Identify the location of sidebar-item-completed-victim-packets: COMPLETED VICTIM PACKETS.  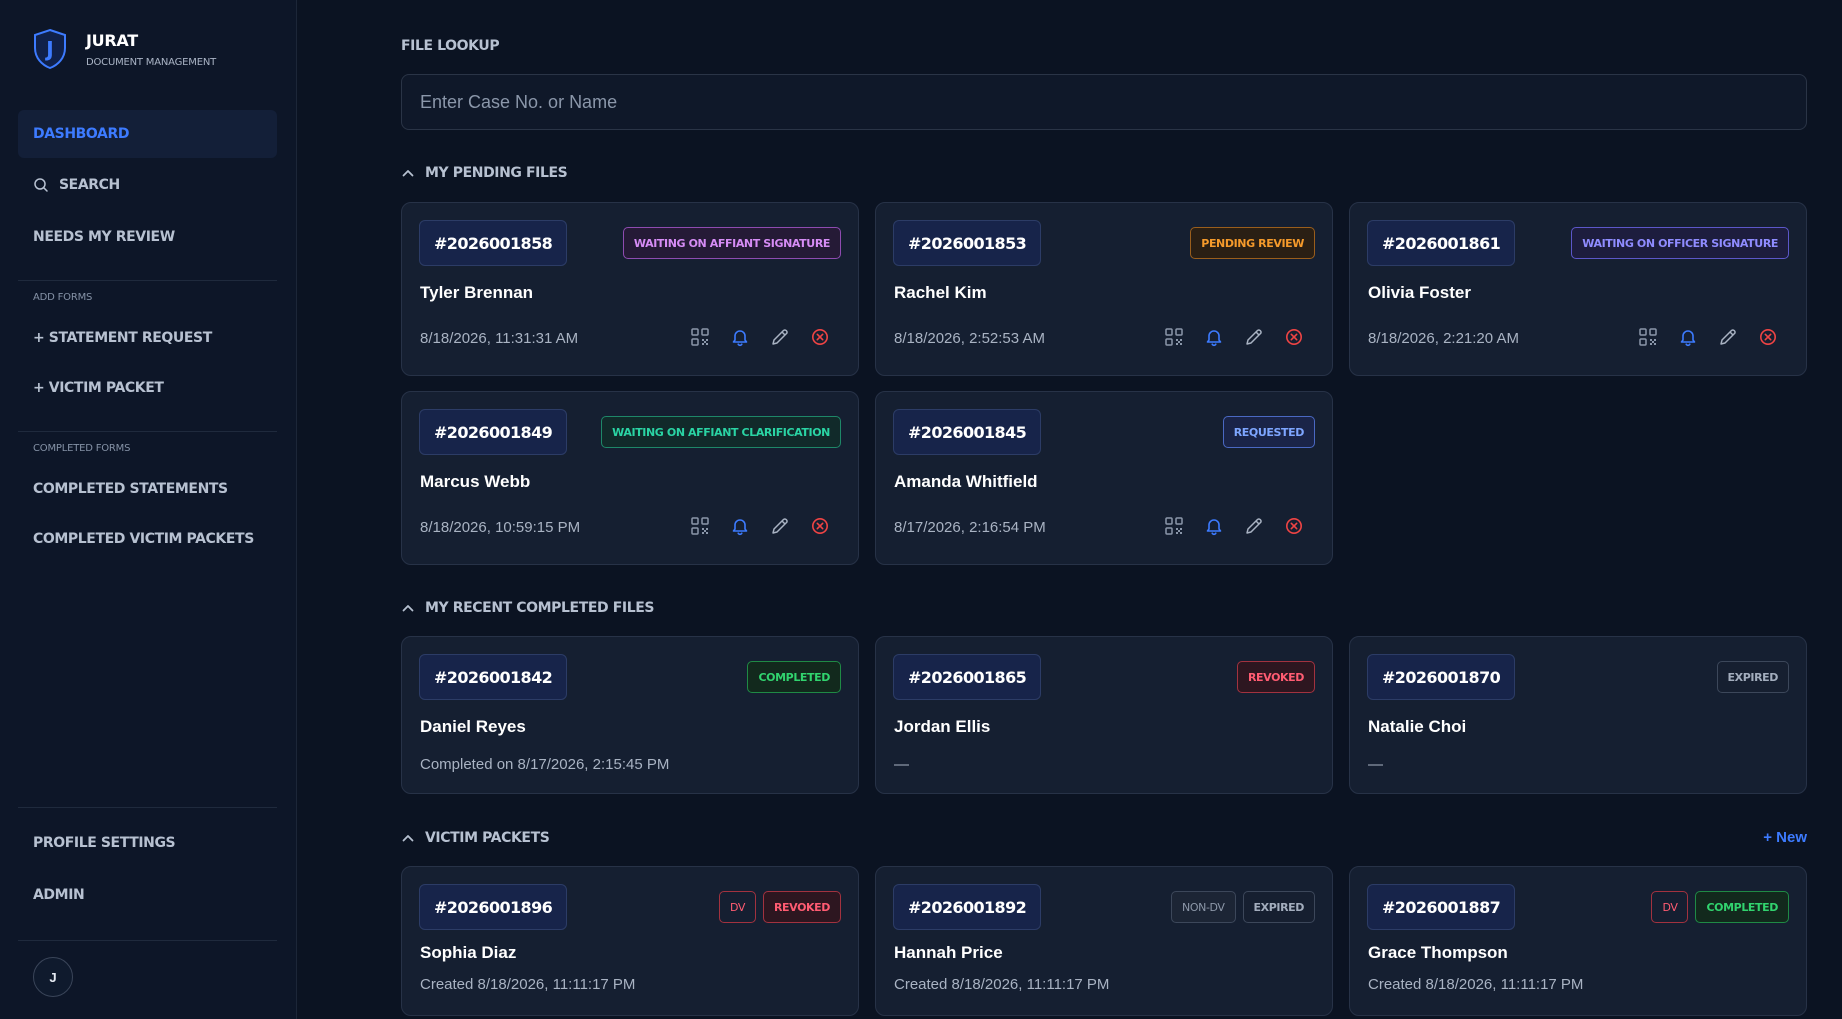
(147, 539).